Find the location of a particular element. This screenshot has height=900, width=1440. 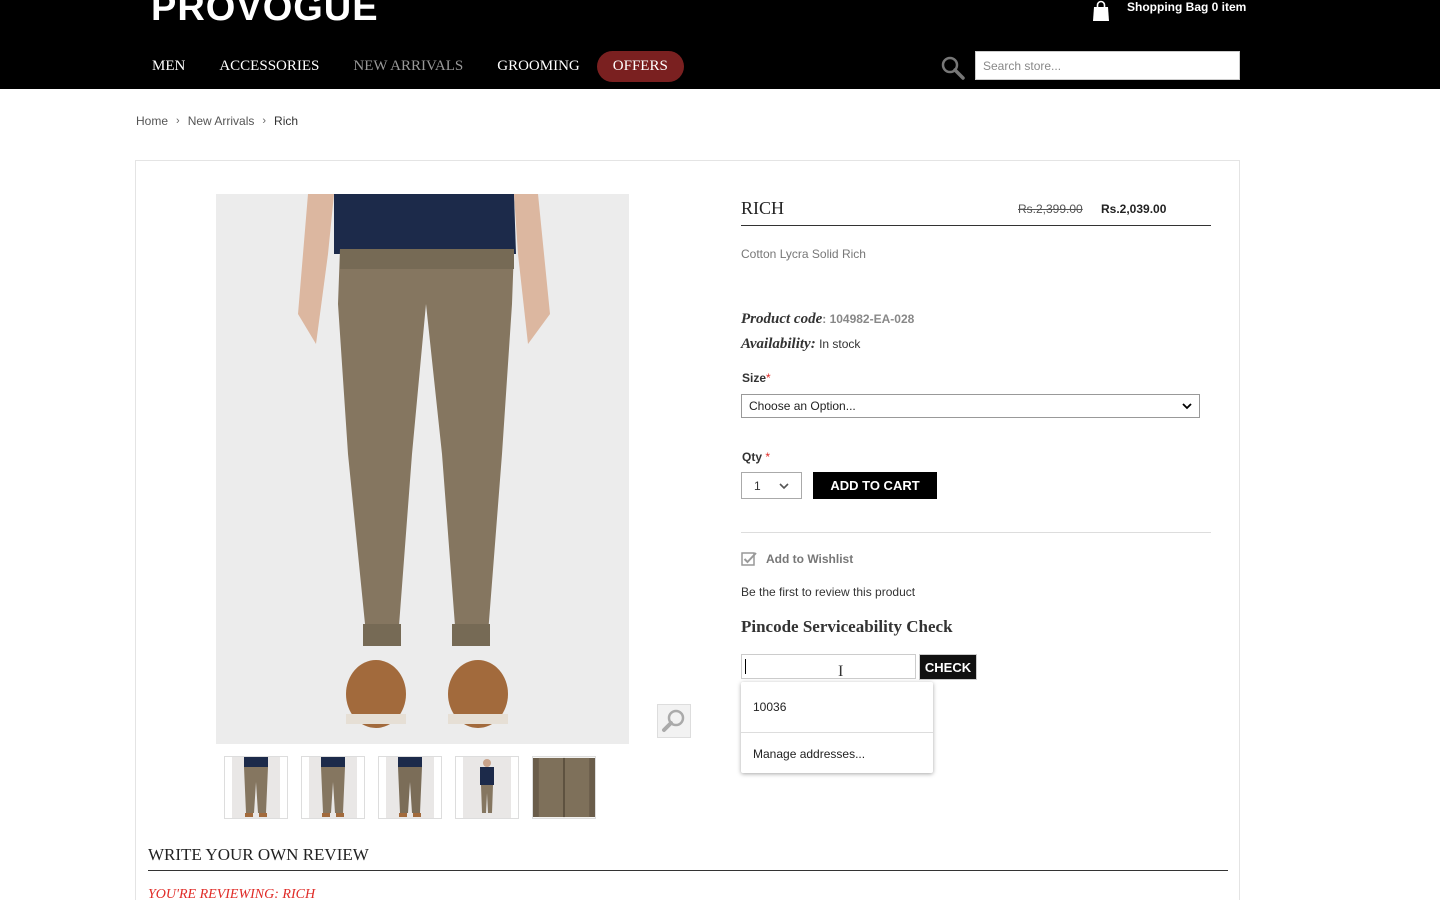

wishlist-label: Add to Wishlist is located at coordinates (810, 558).